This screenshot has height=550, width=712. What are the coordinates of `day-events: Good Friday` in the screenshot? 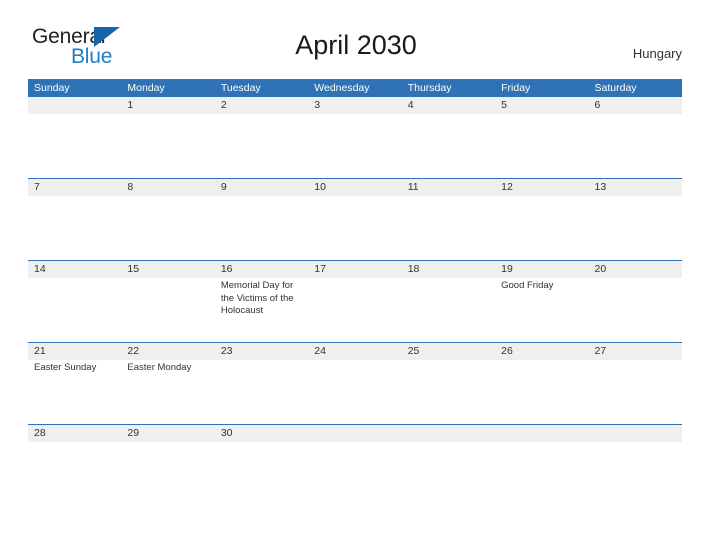 It's located at (542, 286).